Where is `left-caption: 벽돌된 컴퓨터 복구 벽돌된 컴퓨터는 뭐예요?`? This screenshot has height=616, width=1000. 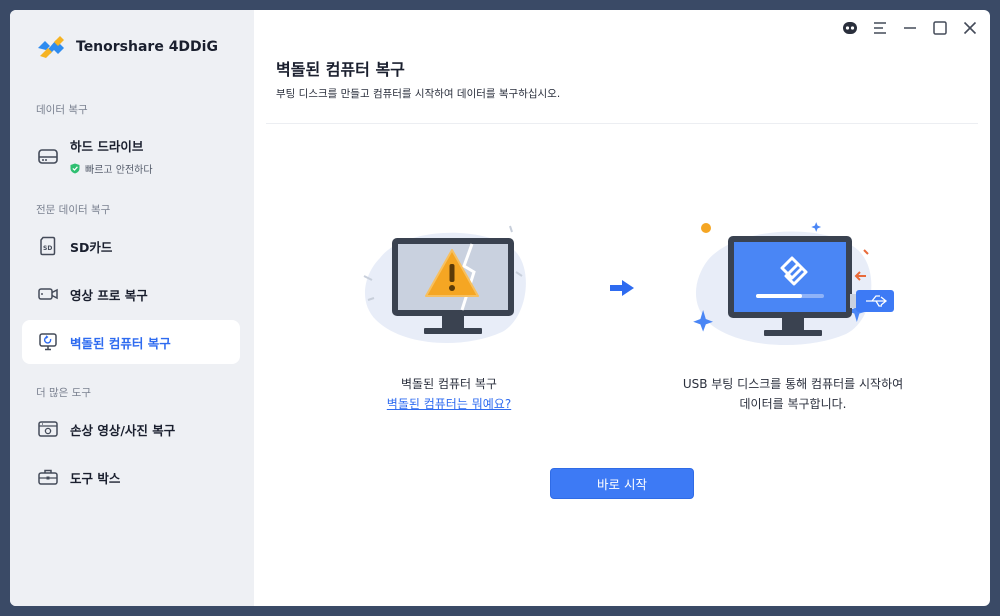
left-caption: 벽돌된 컴퓨터 복구 벽돌된 컴퓨터는 뭐예요? is located at coordinates (449, 394).